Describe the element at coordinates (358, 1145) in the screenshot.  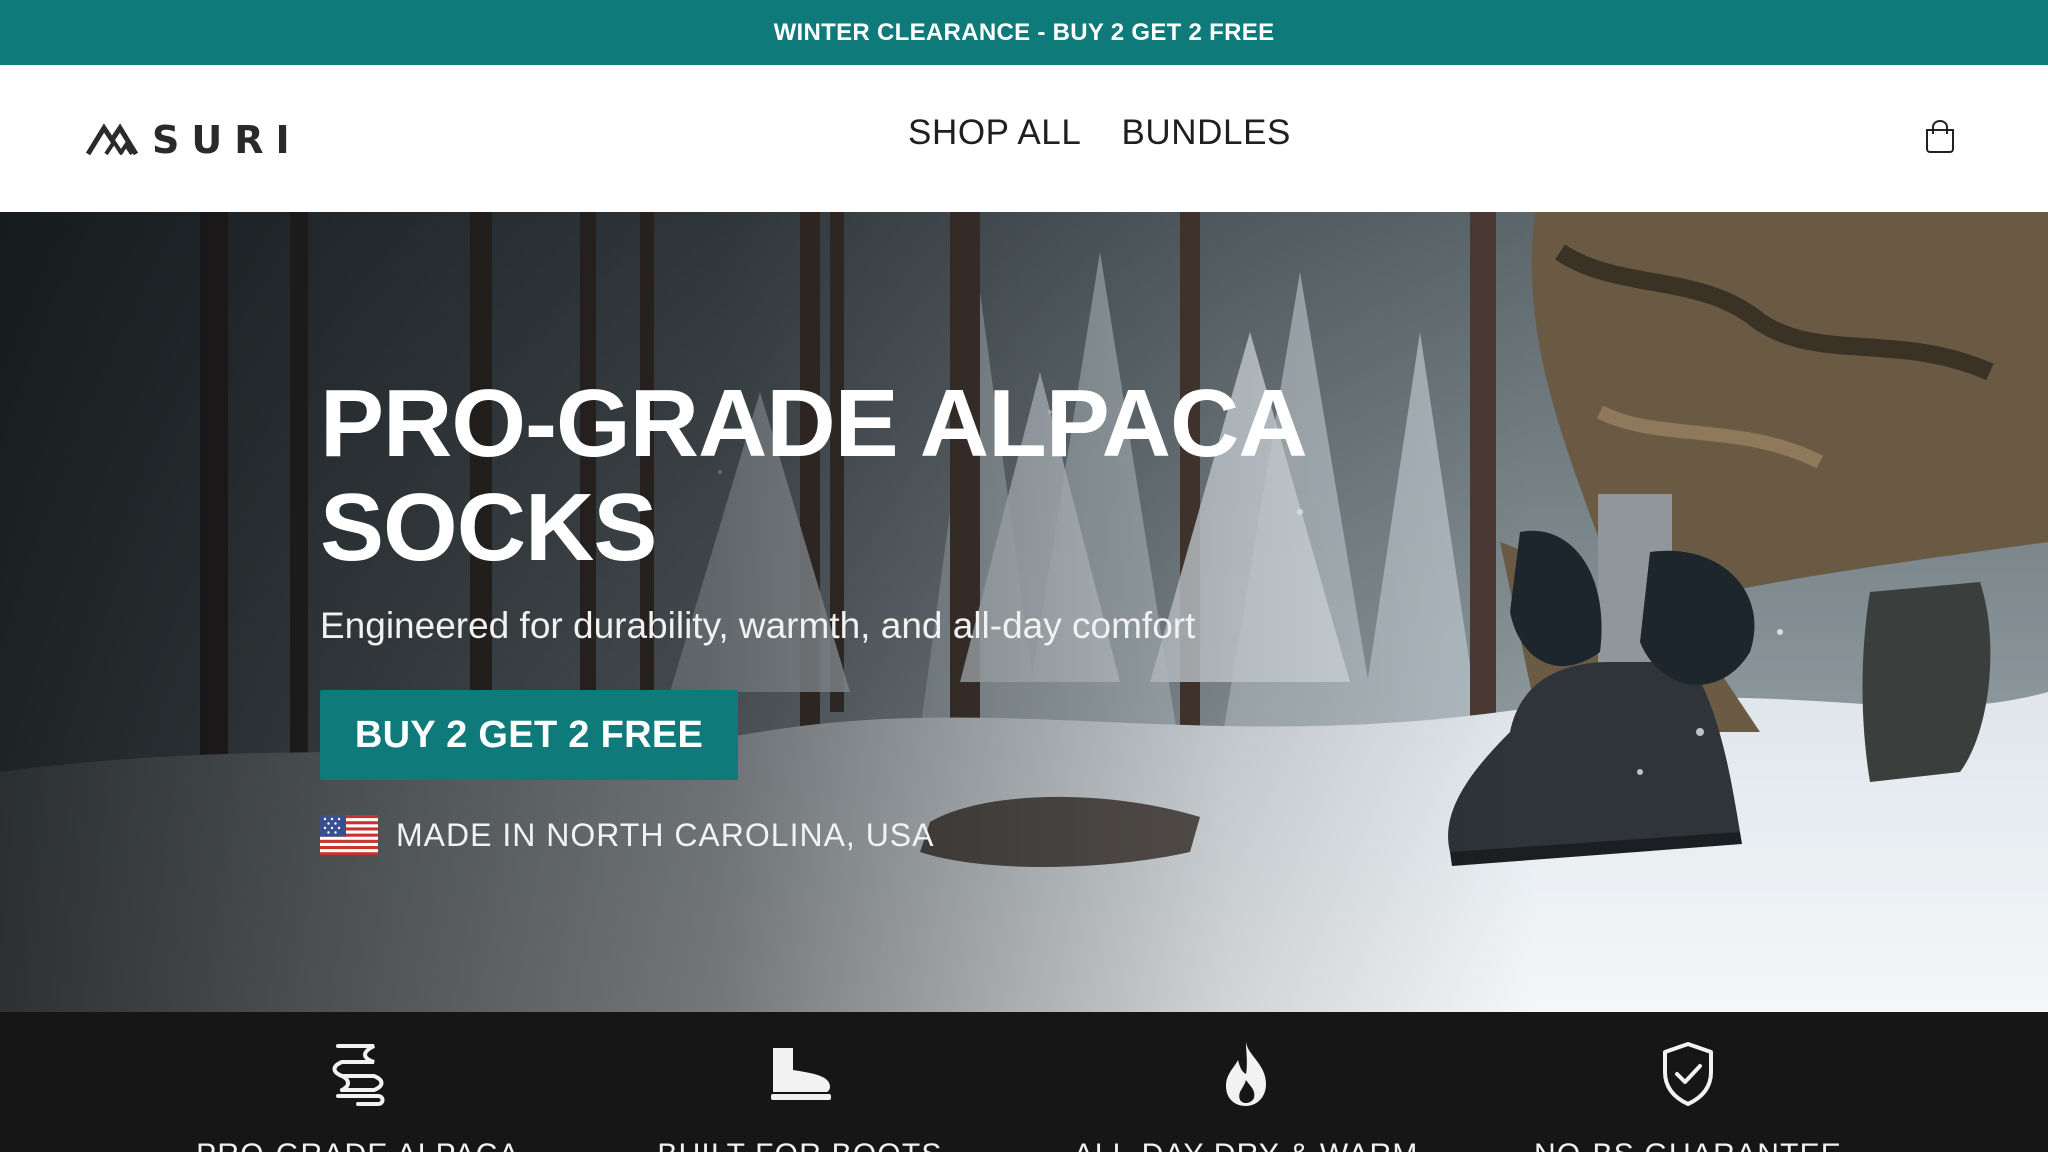
I see `feature-label: PRO-GRADE ALPACA` at that location.